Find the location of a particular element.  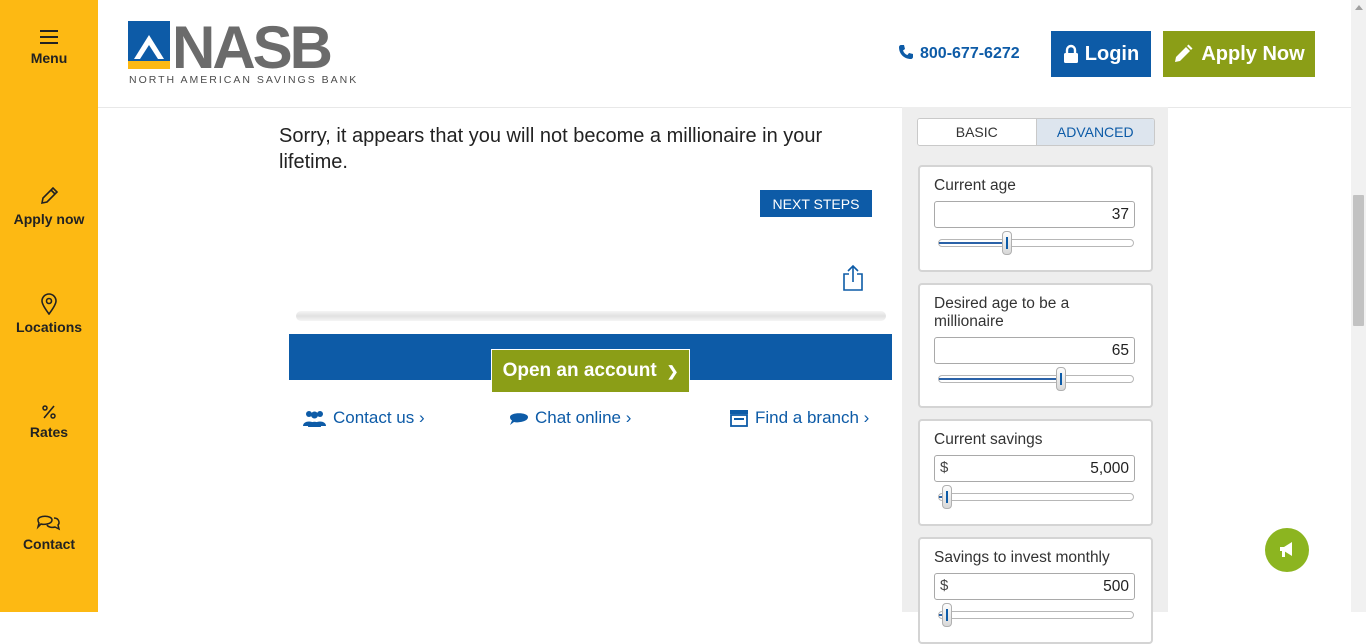

find-a-branch-link: Find a branch › is located at coordinates (799, 418).